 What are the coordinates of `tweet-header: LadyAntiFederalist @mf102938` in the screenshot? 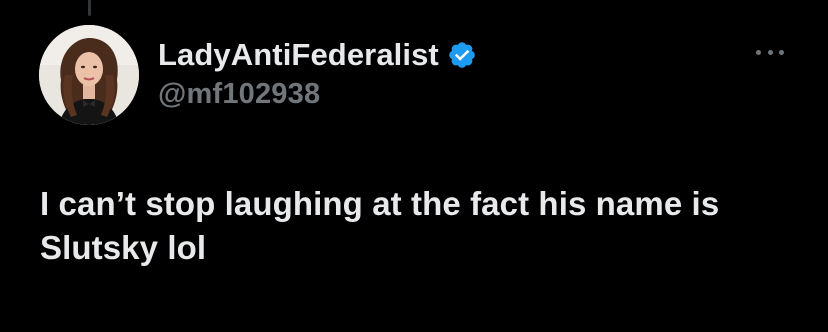 It's located at (317, 73).